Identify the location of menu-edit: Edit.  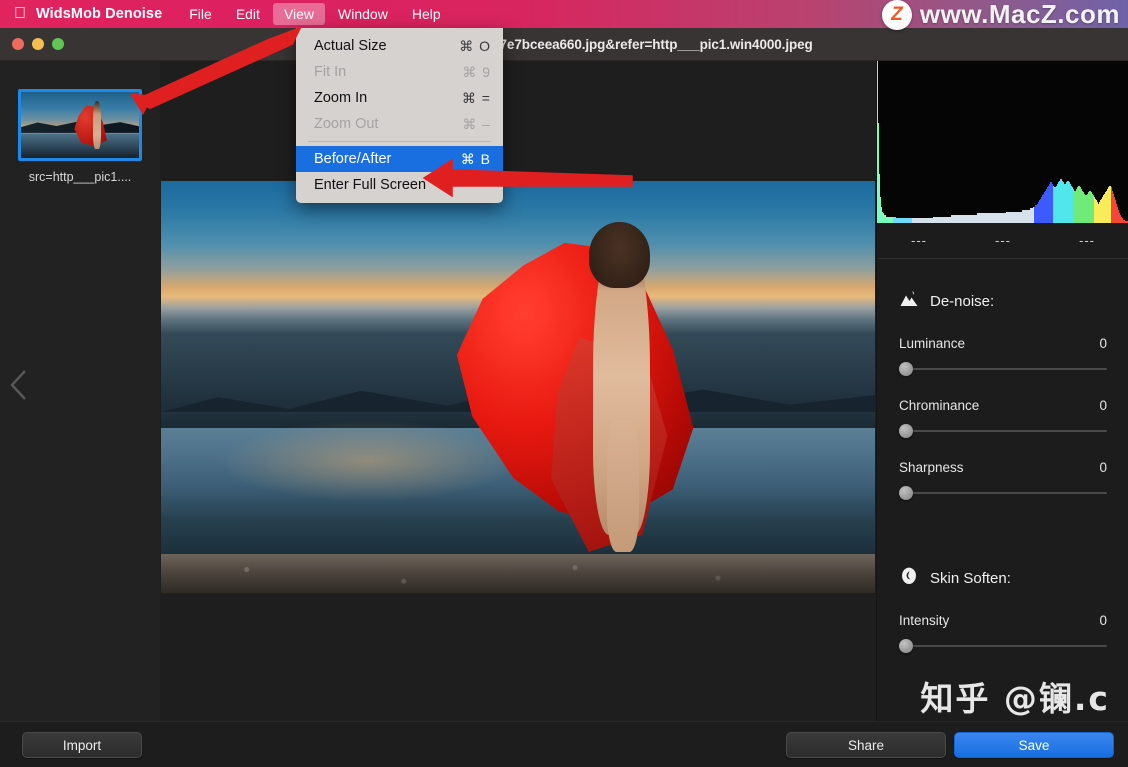
(248, 14).